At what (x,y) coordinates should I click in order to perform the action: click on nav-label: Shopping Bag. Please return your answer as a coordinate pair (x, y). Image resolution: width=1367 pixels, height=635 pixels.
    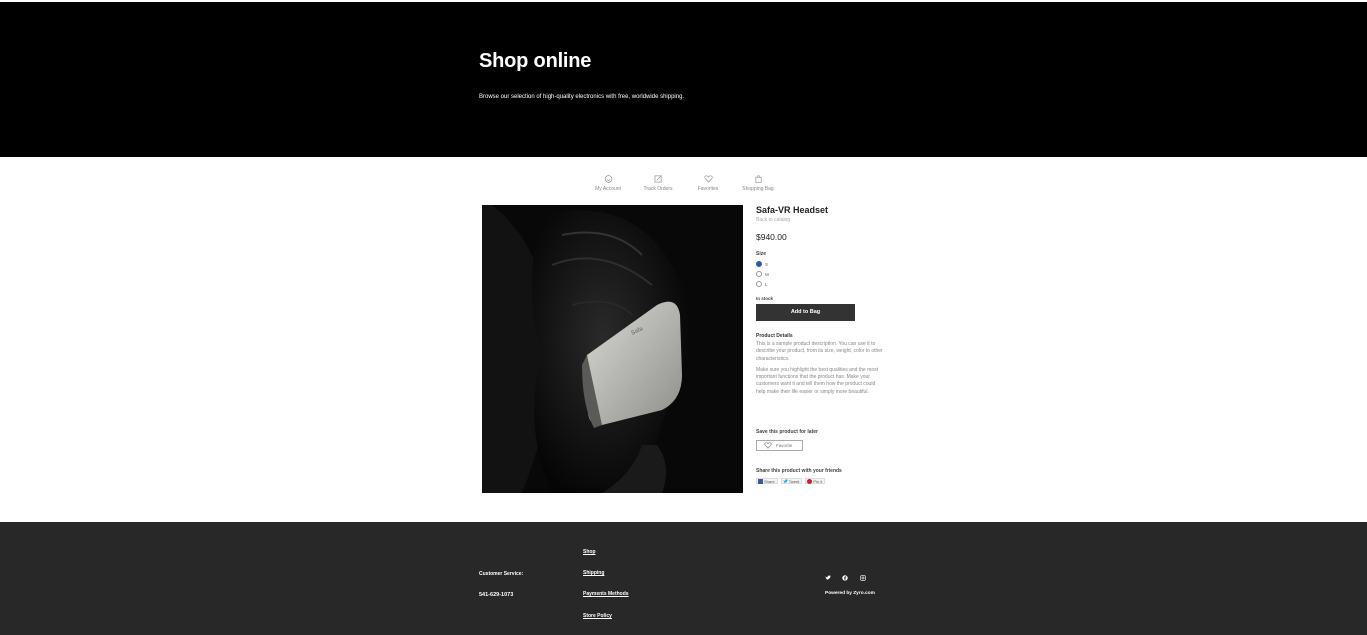
    Looking at the image, I should click on (758, 189).